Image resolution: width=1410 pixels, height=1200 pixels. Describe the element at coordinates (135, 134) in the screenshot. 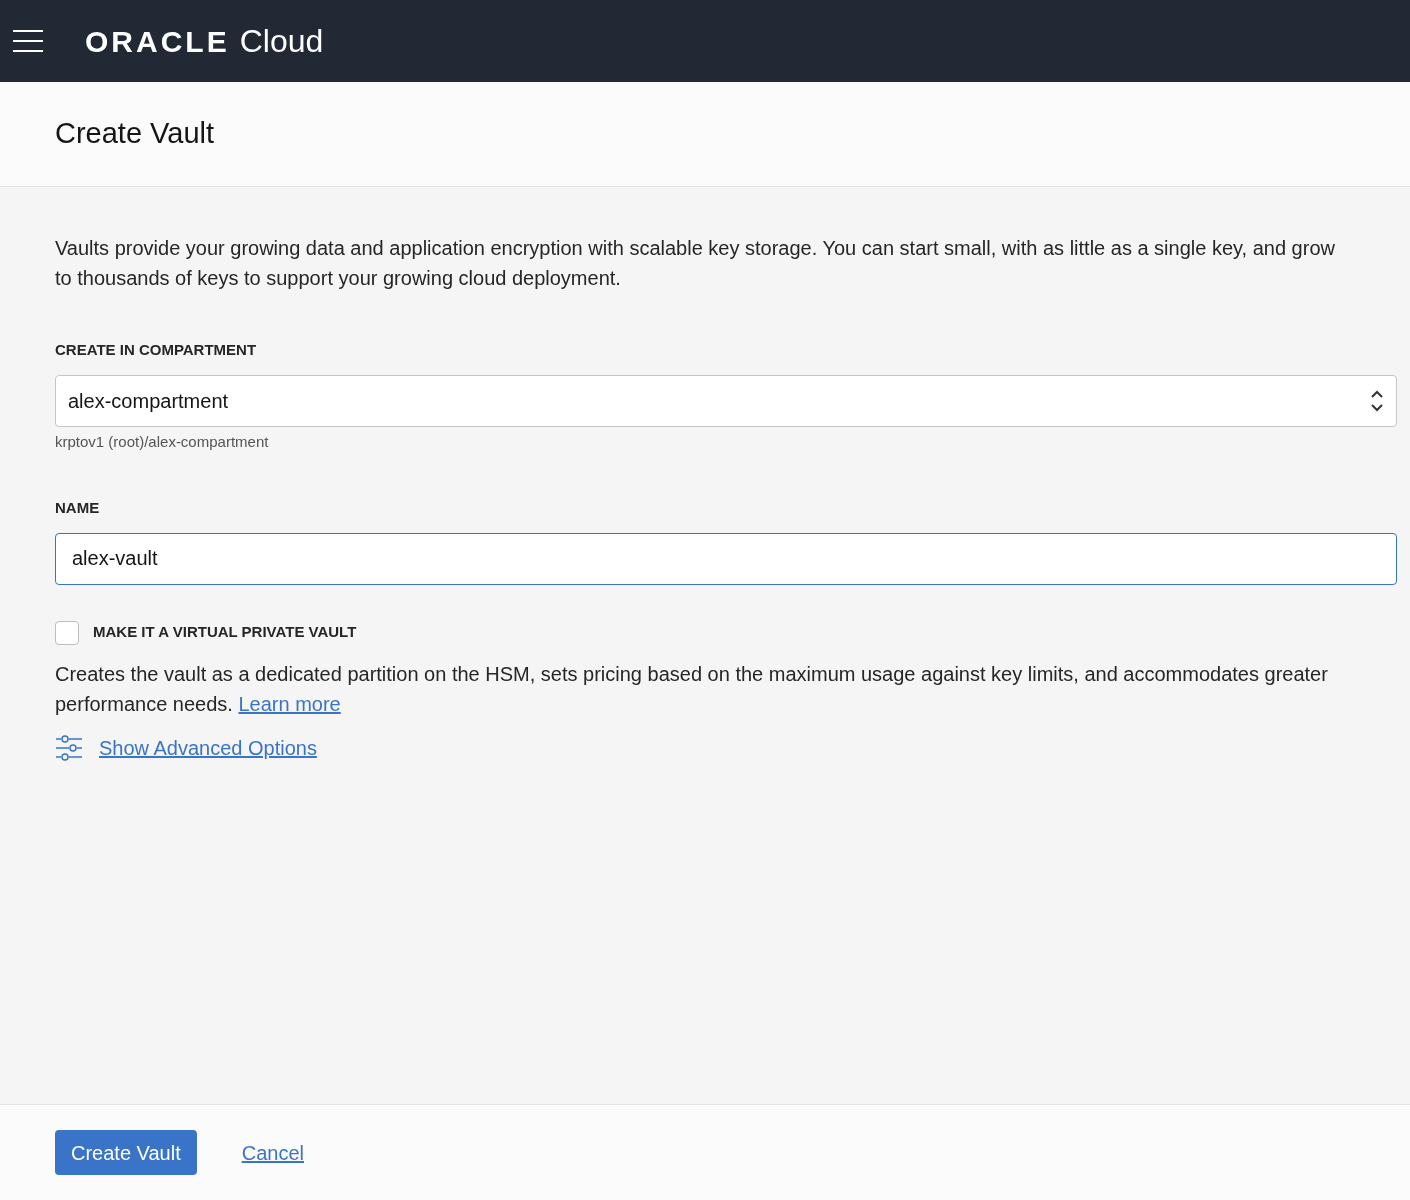

I see `page-title: Create Vault` at that location.